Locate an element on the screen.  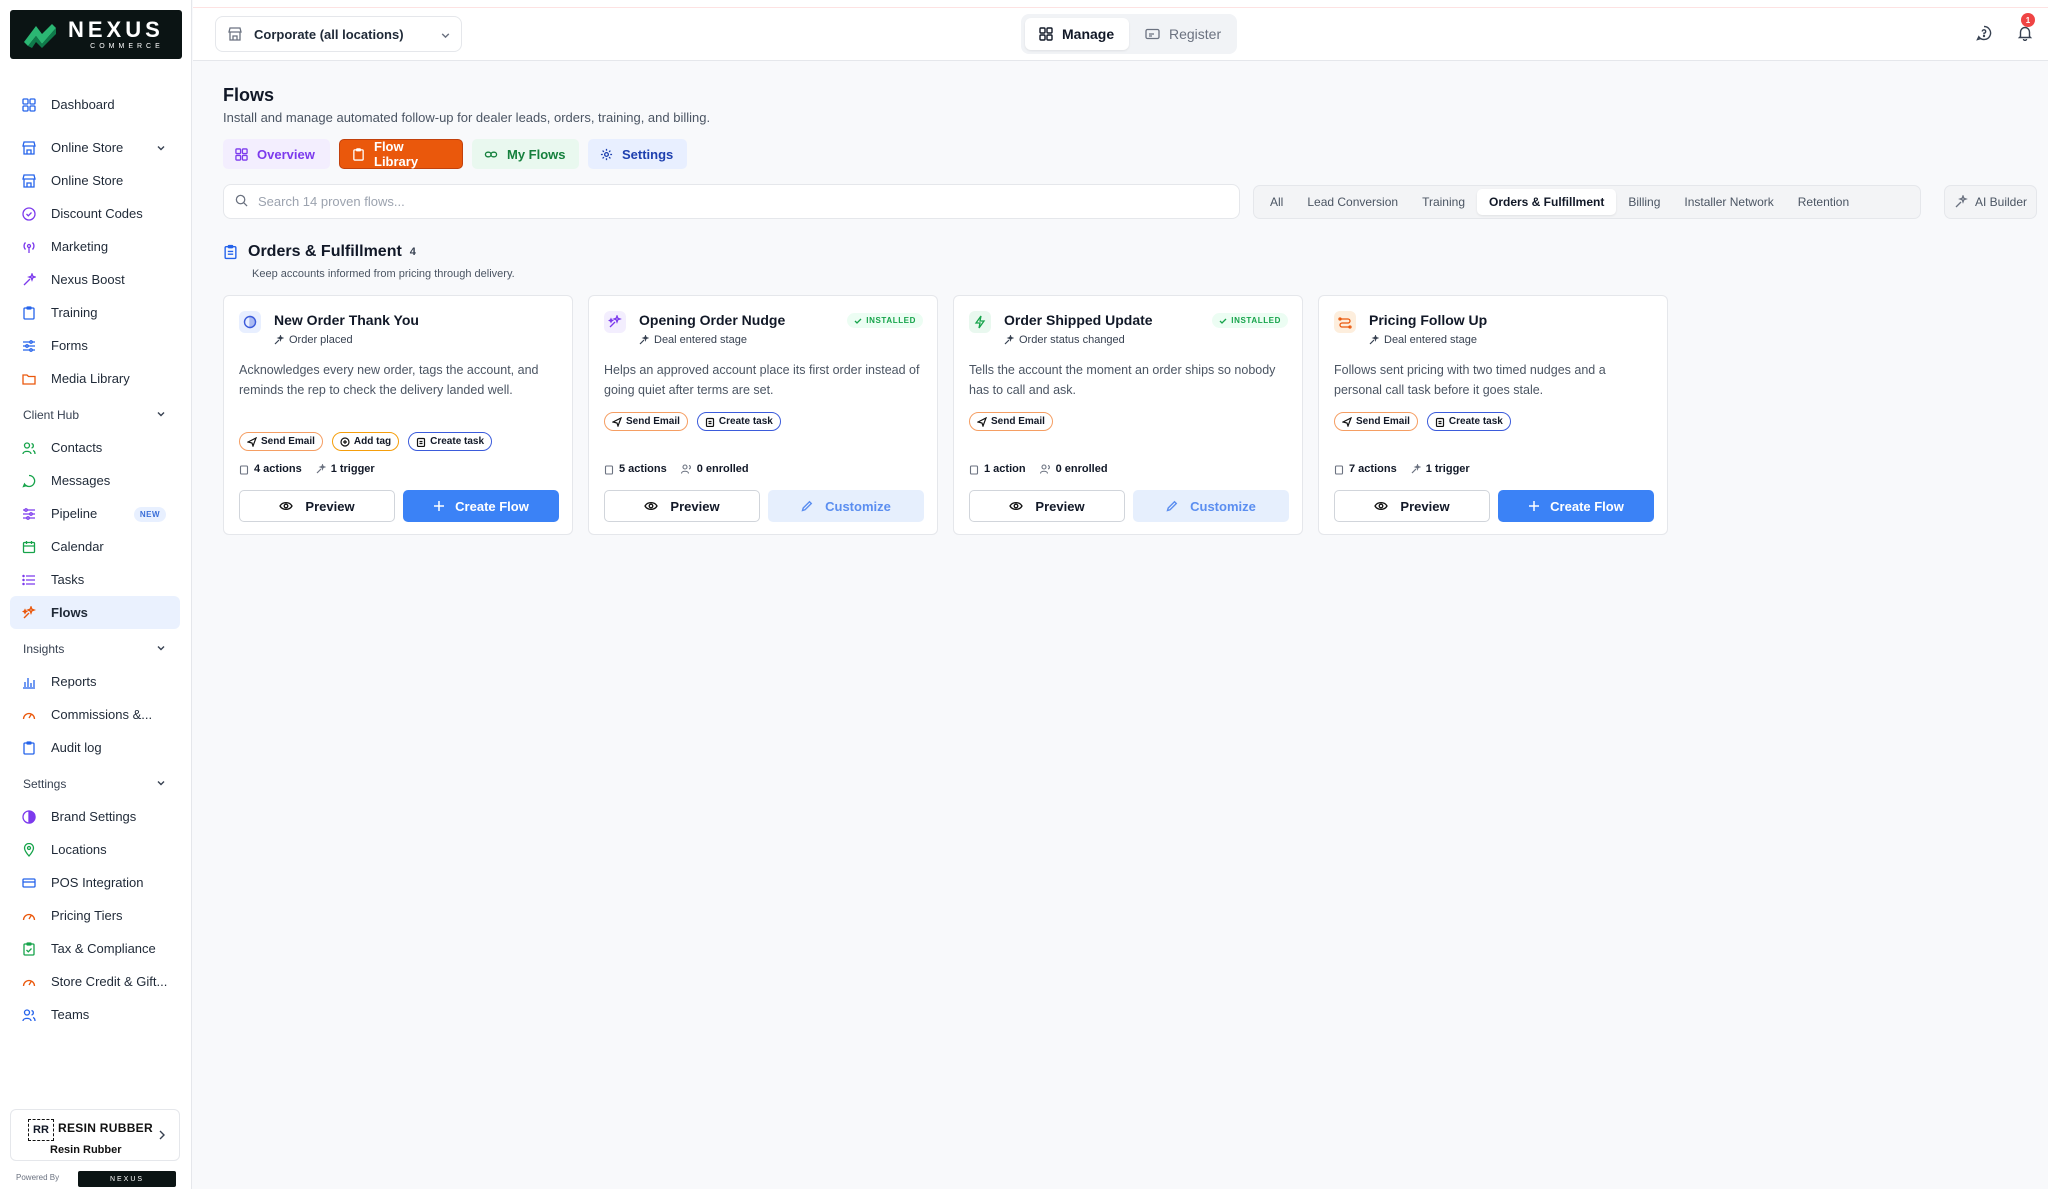
installed-badge: INSTALLED is located at coordinates (885, 320).